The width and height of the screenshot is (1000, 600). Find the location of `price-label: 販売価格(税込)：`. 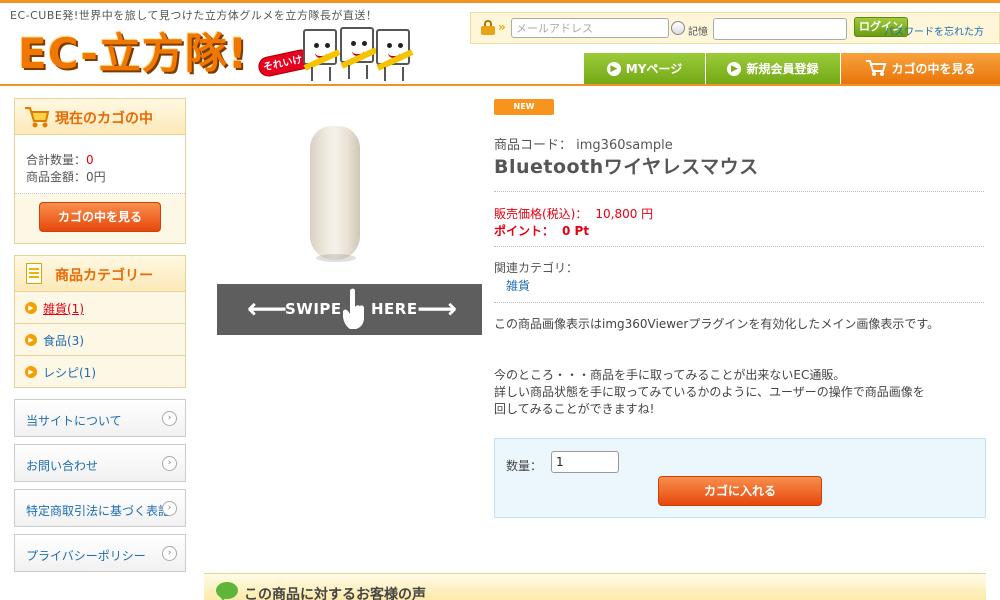

price-label: 販売価格(税込)： is located at coordinates (541, 214).